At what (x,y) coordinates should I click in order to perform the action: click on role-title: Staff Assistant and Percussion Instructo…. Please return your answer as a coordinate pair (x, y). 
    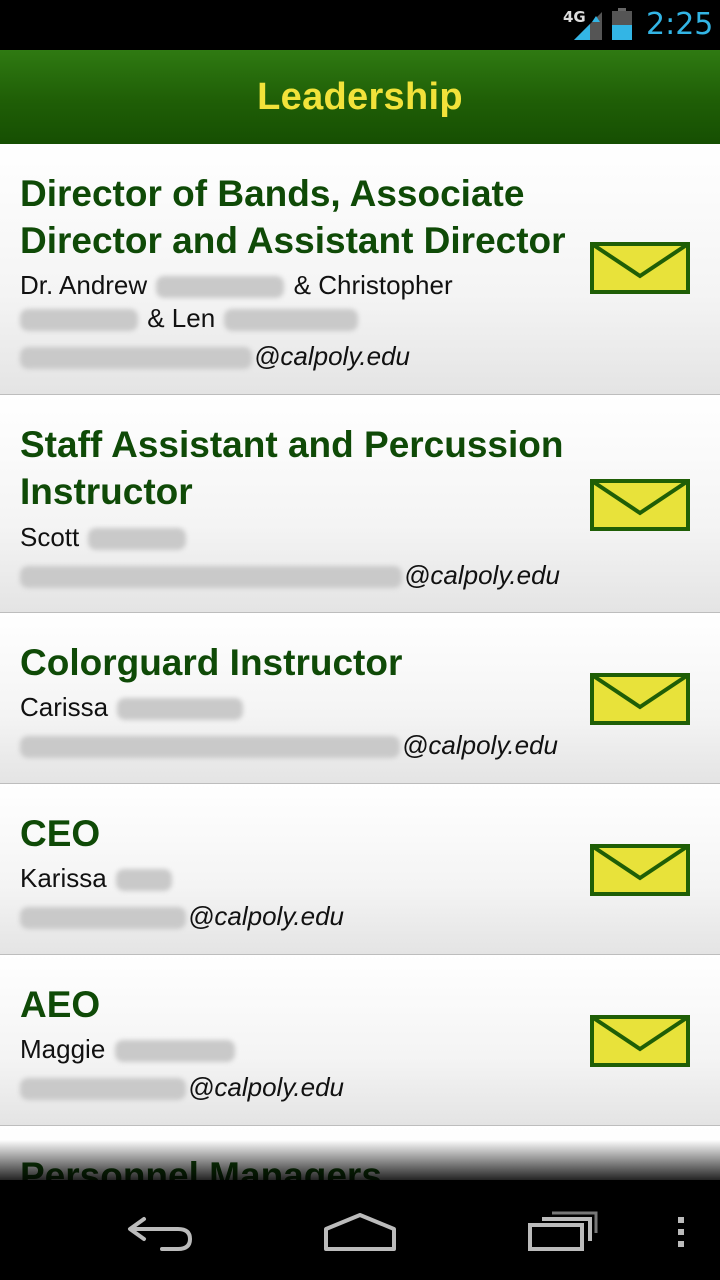
    Looking at the image, I should click on (292, 468).